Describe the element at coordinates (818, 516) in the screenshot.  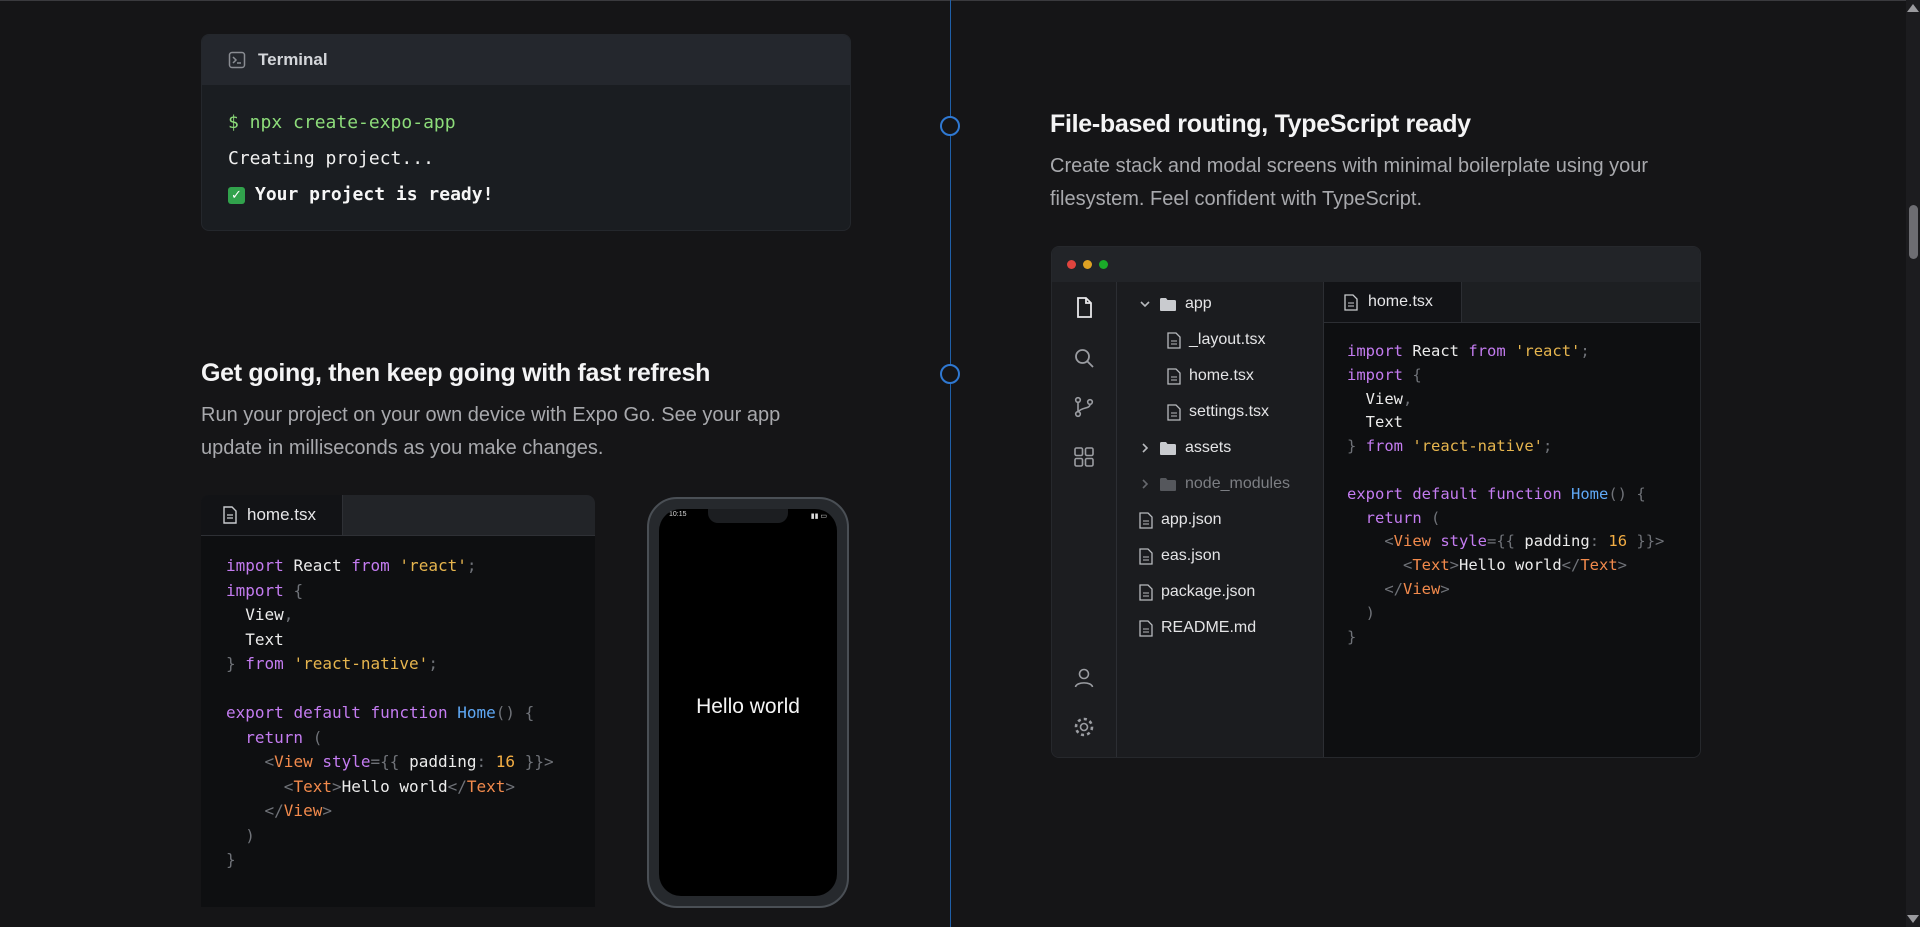
I see `battery-icon: ▮▮ ▭` at that location.